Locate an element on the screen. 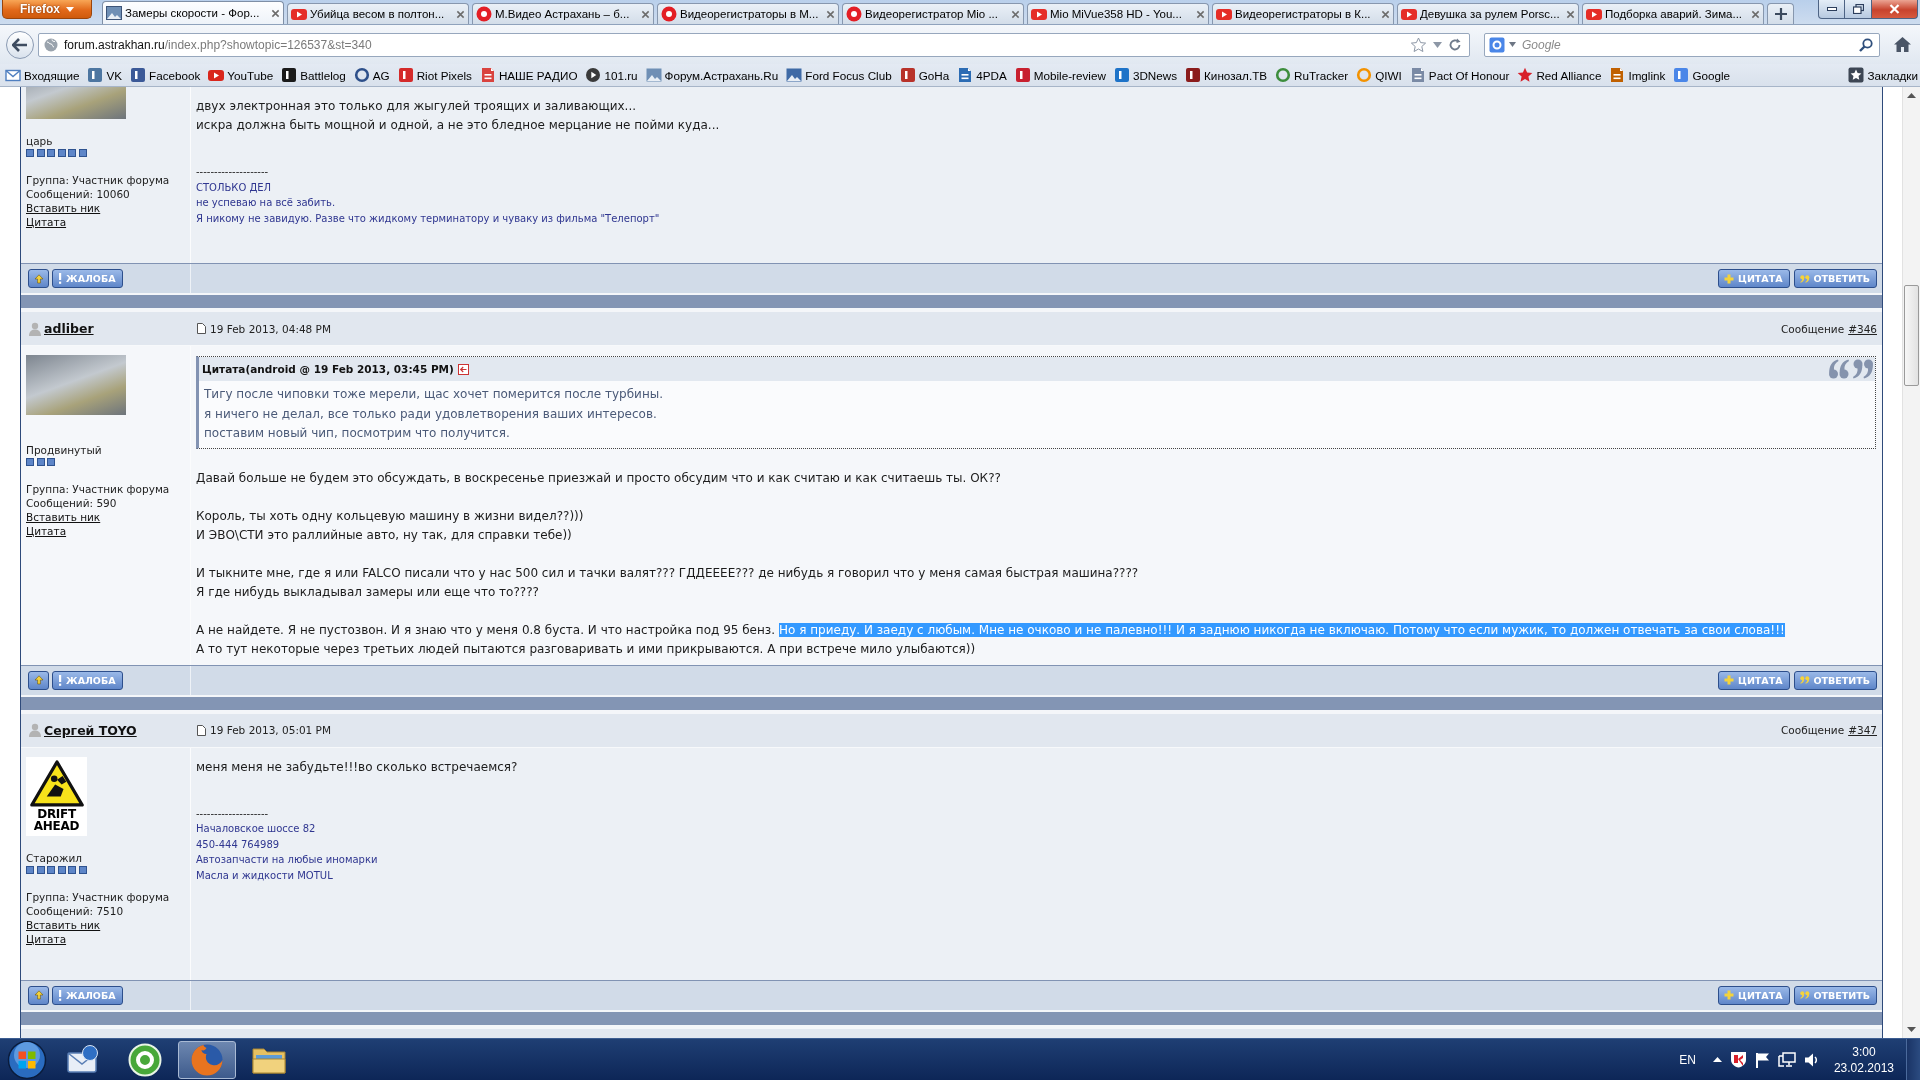 The width and height of the screenshot is (1920, 1080). bookmark-link: 3DNews is located at coordinates (1145, 75).